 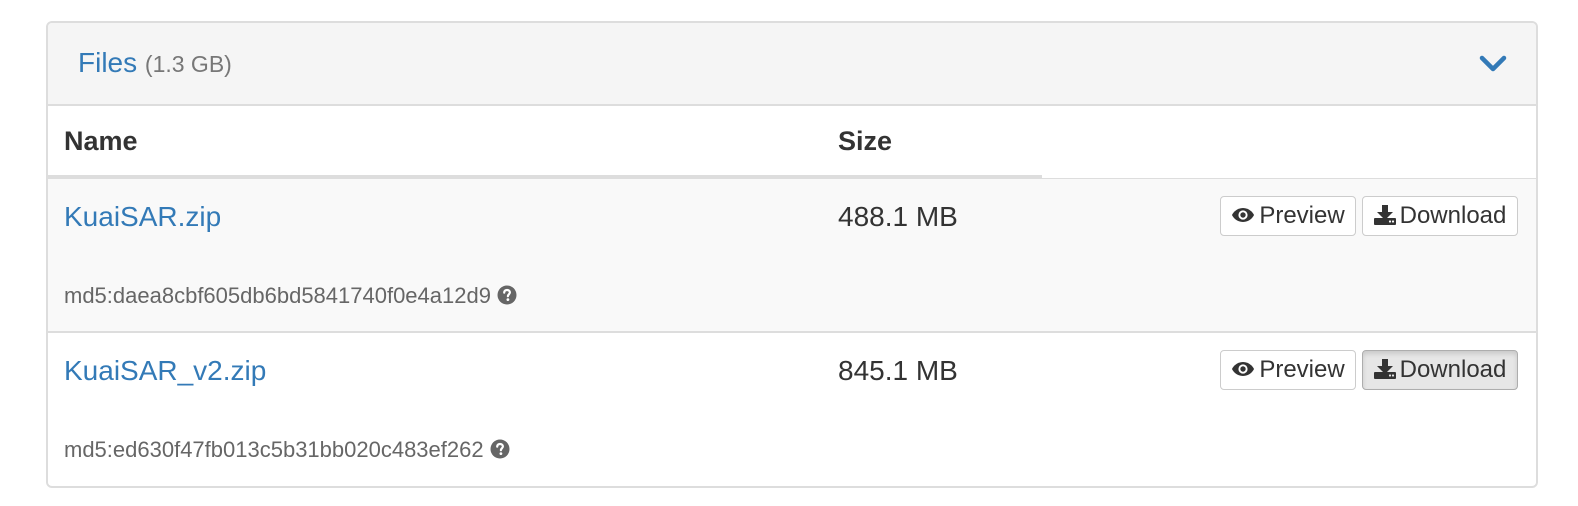 What do you see at coordinates (898, 370) in the screenshot?
I see `file-size: 845.1 MB` at bounding box center [898, 370].